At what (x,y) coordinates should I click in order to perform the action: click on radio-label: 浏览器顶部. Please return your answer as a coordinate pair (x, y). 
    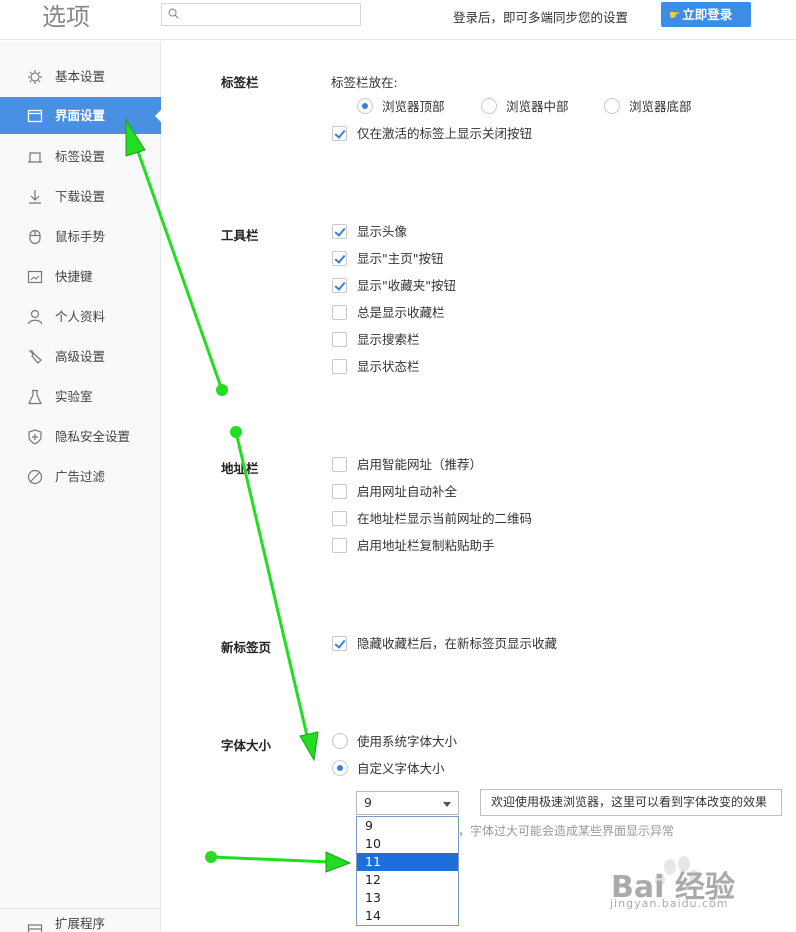
    Looking at the image, I should click on (413, 106).